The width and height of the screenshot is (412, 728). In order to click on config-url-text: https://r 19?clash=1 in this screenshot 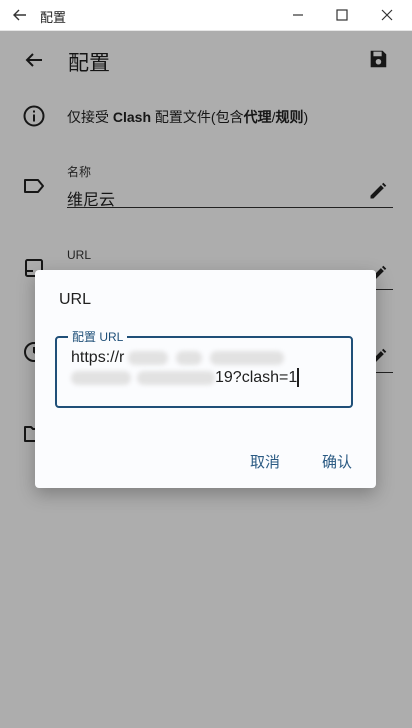, I will do `click(206, 368)`.